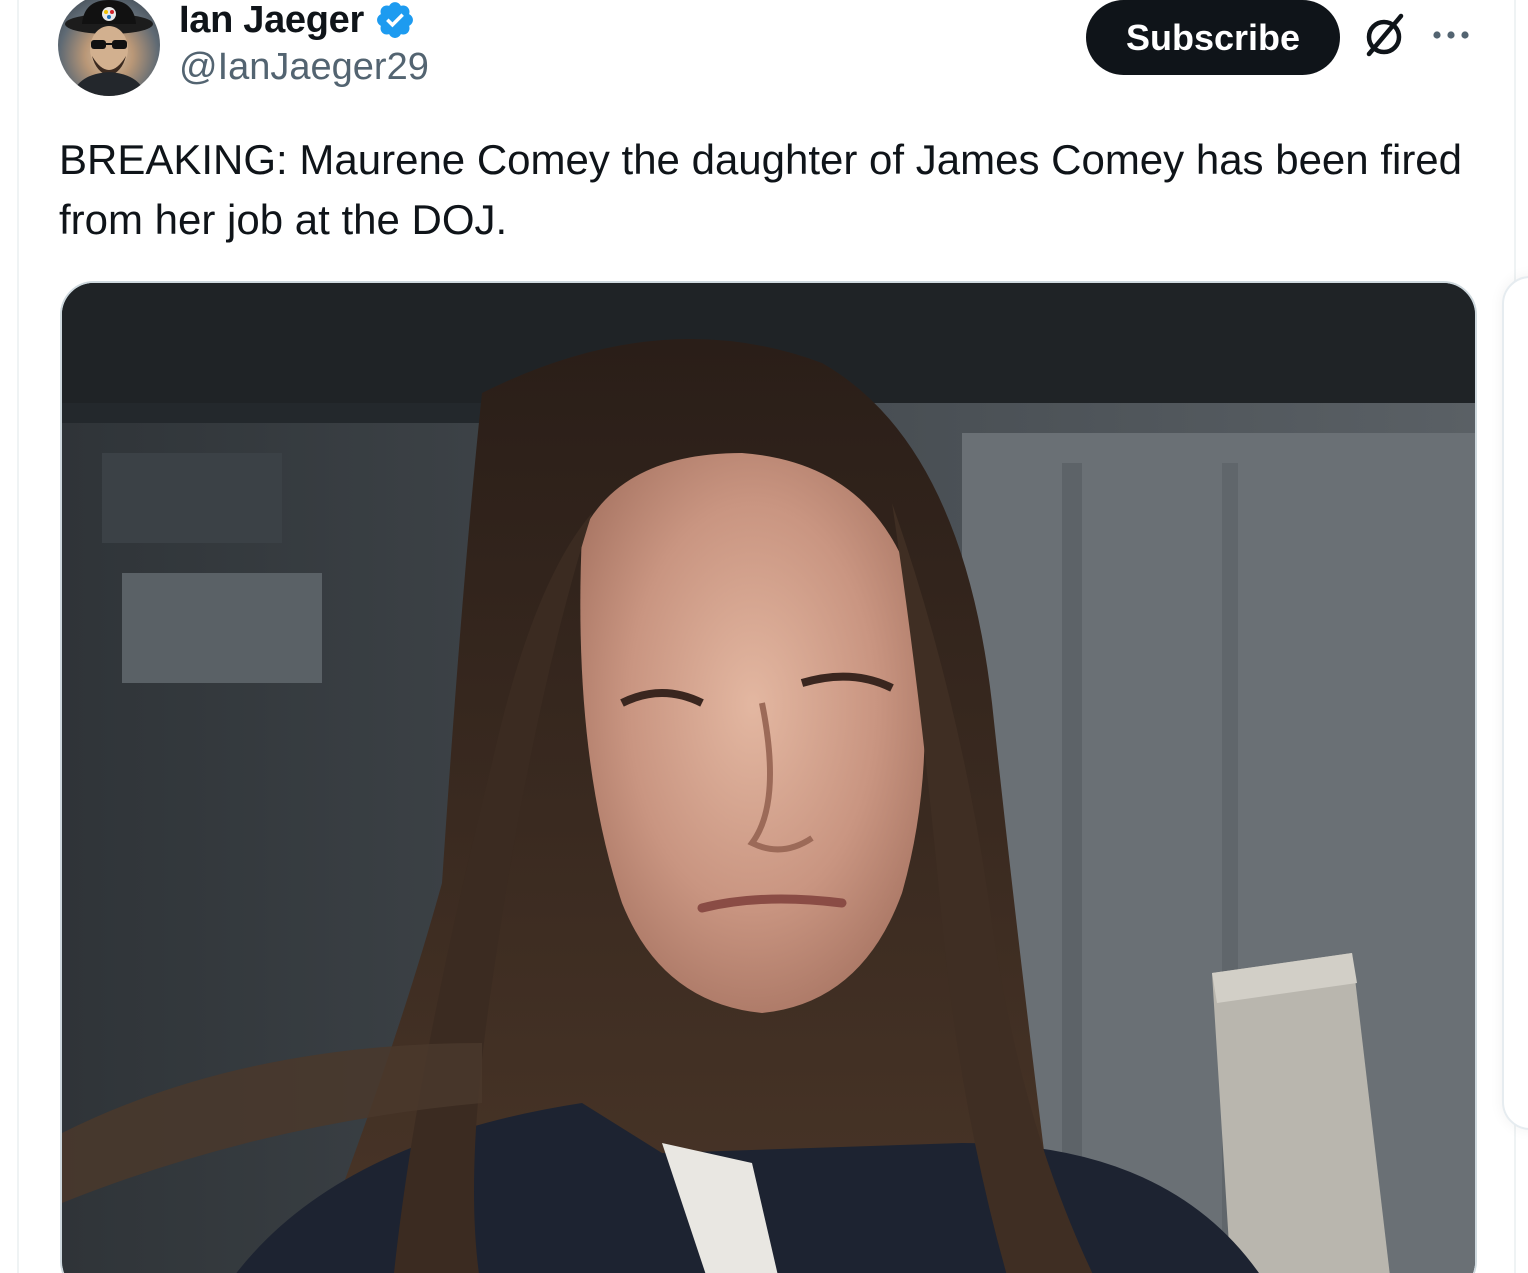 This screenshot has height=1273, width=1528. I want to click on author-display-name: Ian Jaeger, so click(271, 21).